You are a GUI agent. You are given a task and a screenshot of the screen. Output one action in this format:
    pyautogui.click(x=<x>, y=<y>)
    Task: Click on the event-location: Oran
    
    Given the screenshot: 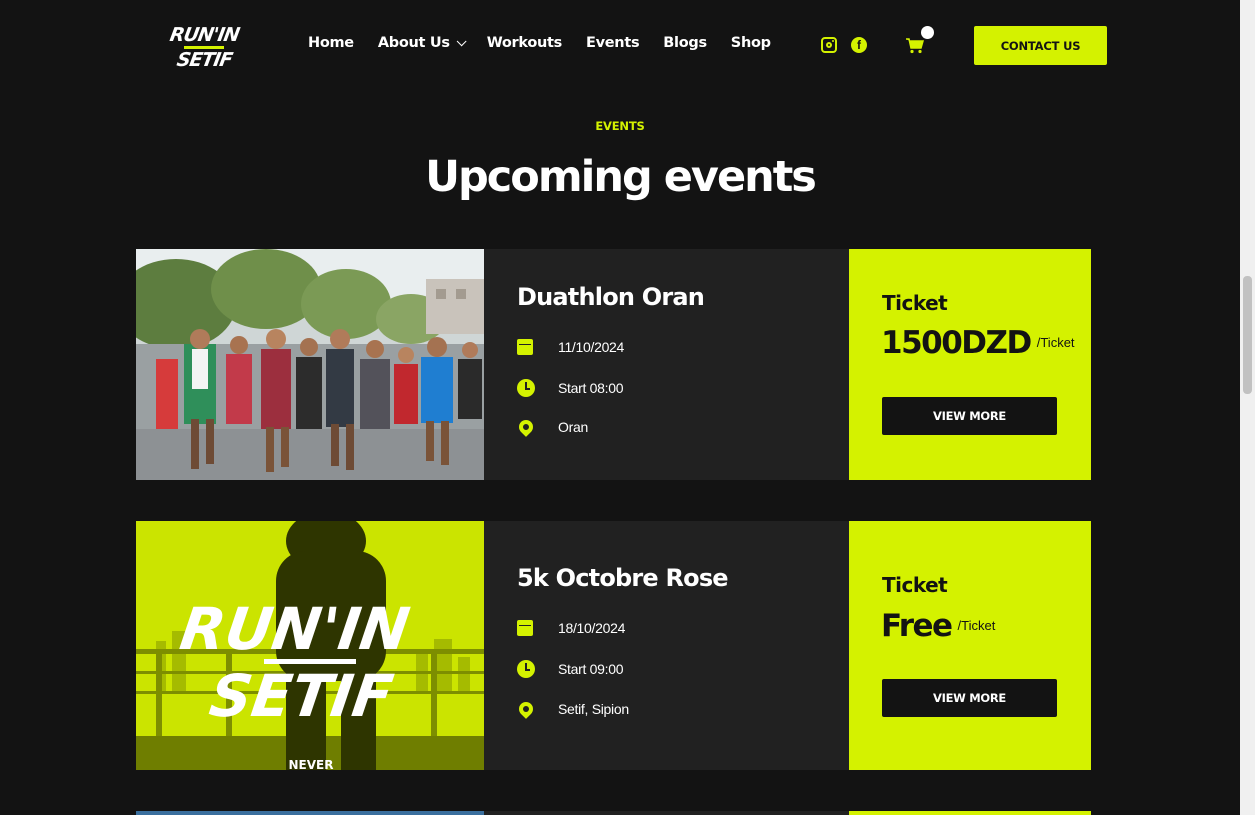 What is the action you would take?
    pyautogui.click(x=573, y=427)
    